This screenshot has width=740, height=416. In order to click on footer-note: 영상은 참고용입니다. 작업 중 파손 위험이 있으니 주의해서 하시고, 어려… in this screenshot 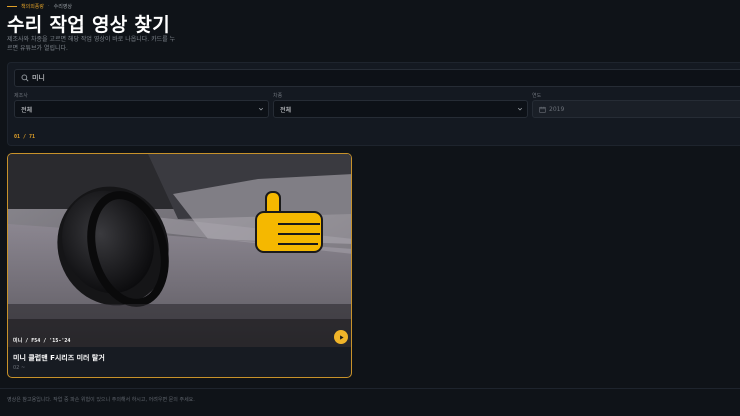, I will do `click(101, 400)`.